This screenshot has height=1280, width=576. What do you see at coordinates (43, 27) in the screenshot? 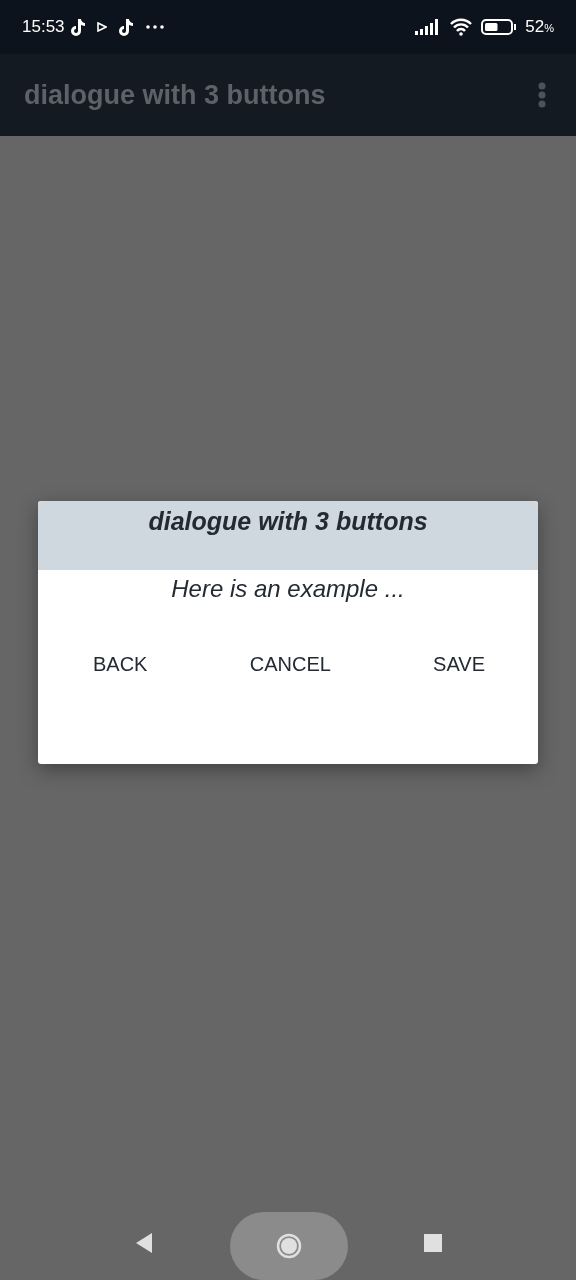
I see `clock-time: 15:53` at bounding box center [43, 27].